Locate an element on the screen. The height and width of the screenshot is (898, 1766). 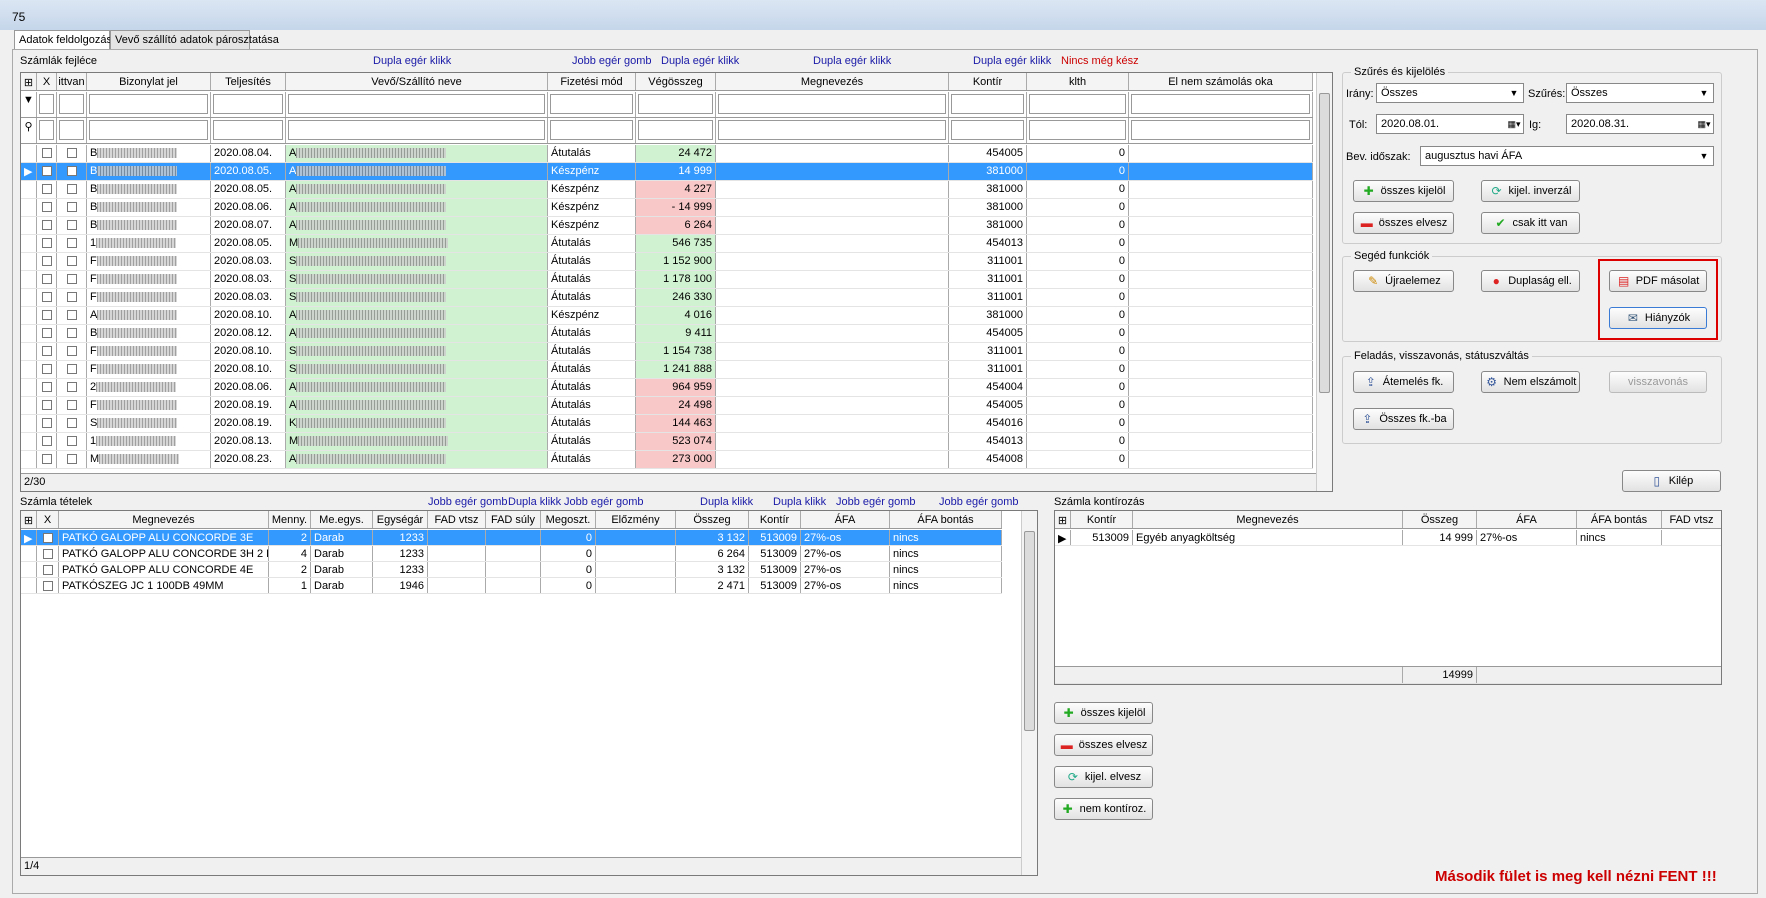
table-row: B 2020.08.06. A Készpénz - 14 999 381000 0 is located at coordinates (667, 208).